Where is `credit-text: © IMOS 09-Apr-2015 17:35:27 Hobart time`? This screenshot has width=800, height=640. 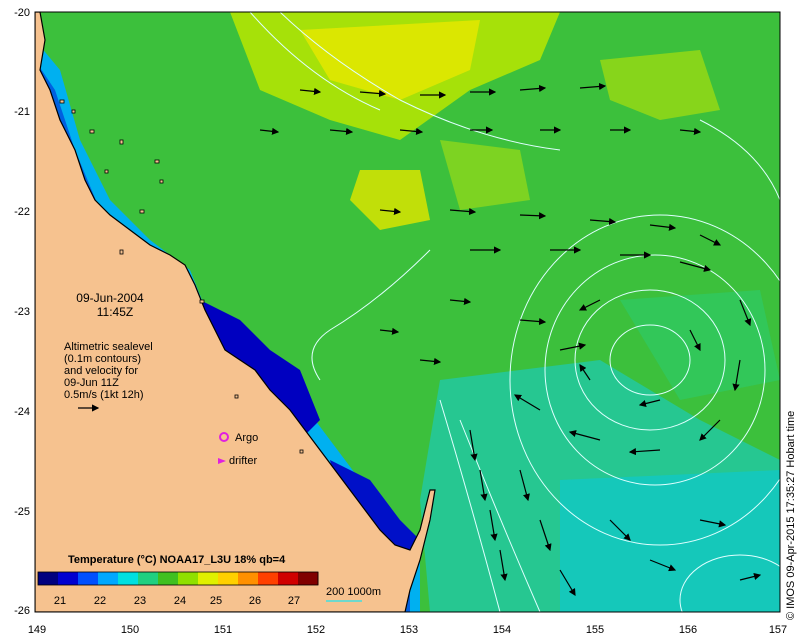
credit-text: © IMOS 09-Apr-2015 17:35:27 Hobart time is located at coordinates (791, 515).